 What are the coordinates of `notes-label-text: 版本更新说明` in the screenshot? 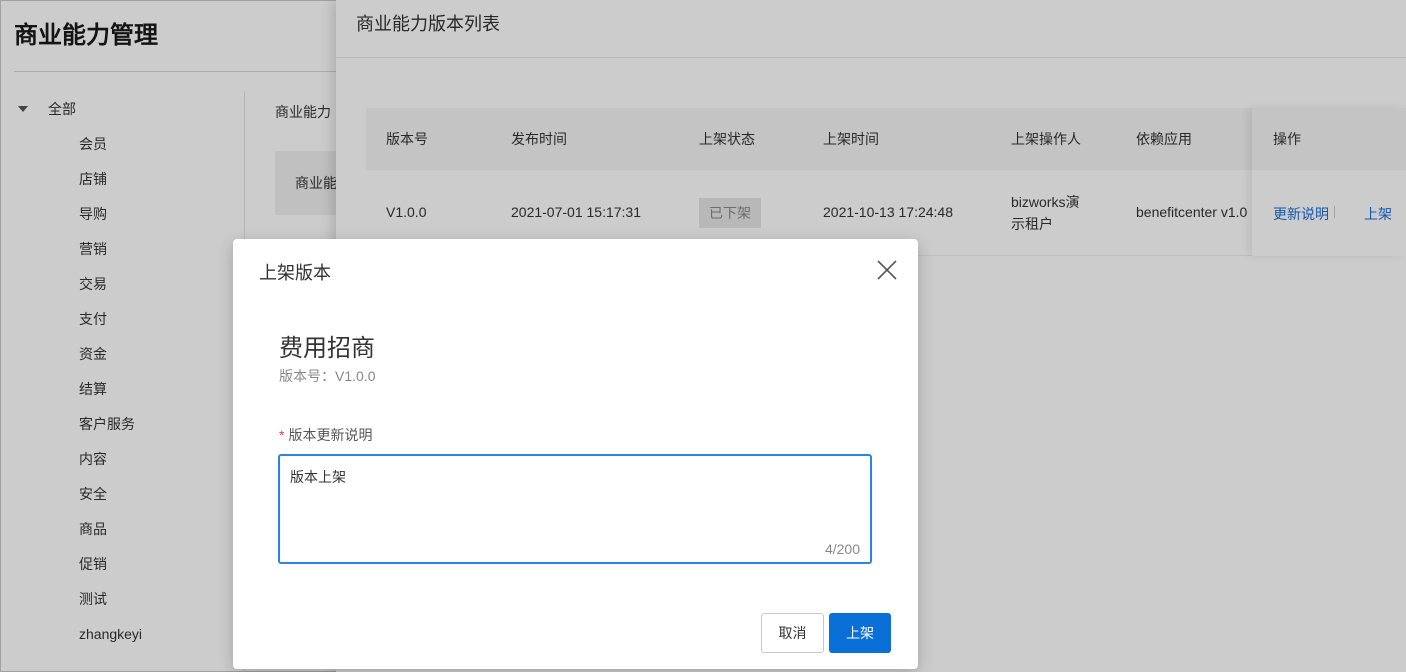 It's located at (330, 435).